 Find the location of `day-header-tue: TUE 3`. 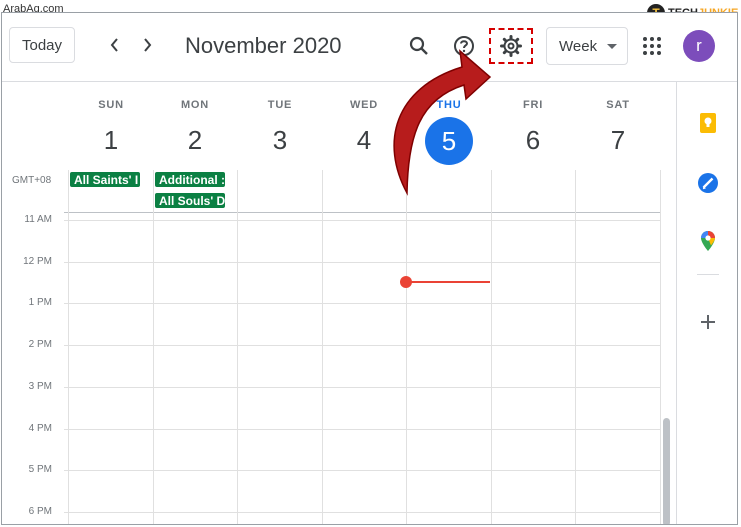

day-header-tue: TUE 3 is located at coordinates (280, 131).